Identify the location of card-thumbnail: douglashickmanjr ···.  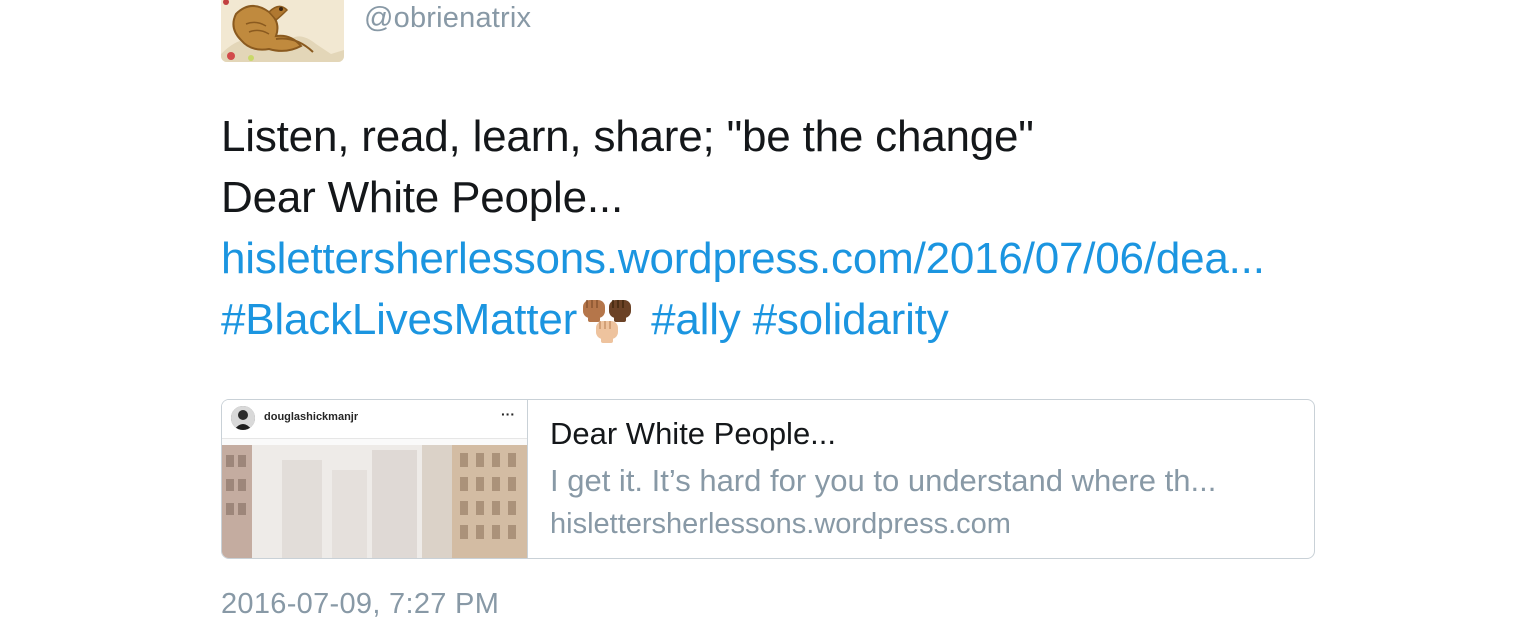
(375, 479).